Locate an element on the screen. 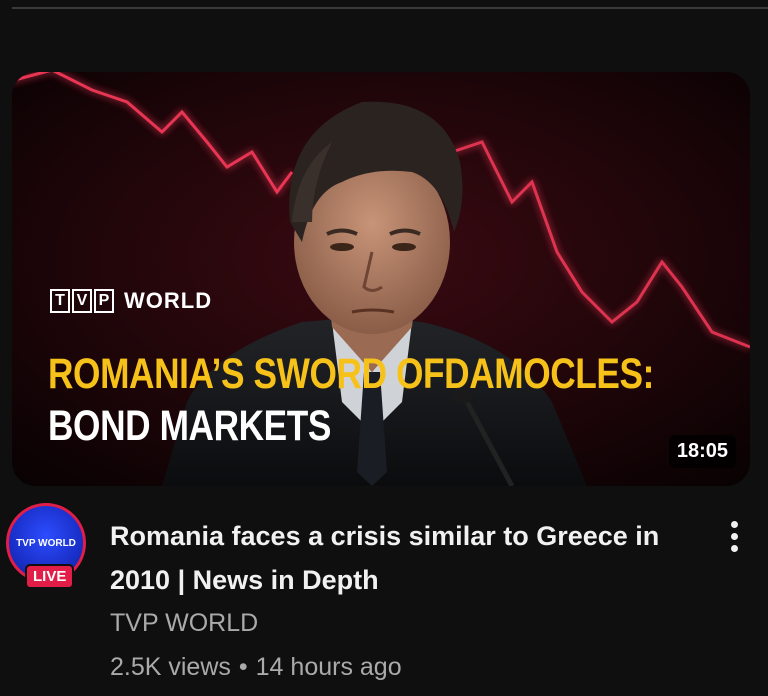 The width and height of the screenshot is (768, 696). world-wordmark: WORLD is located at coordinates (168, 300).